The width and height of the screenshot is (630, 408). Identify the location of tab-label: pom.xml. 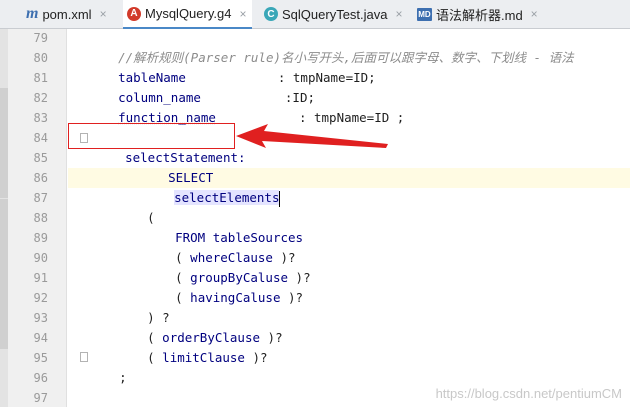
(67, 14).